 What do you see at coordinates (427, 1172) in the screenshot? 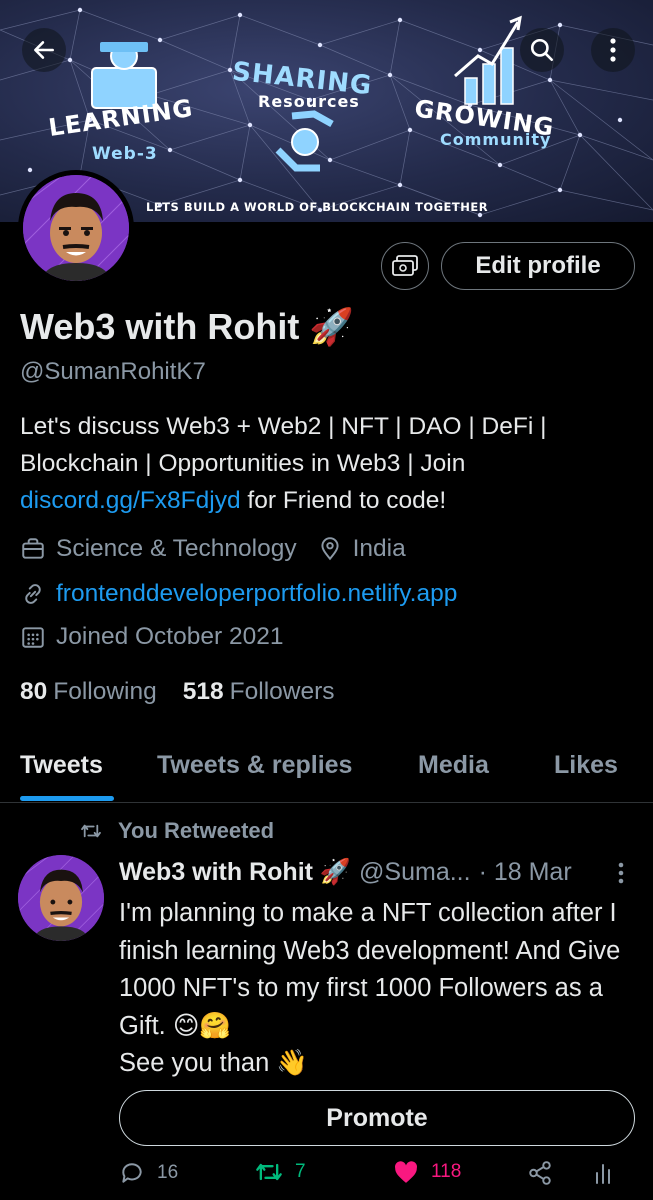
I see `like-button: 118` at bounding box center [427, 1172].